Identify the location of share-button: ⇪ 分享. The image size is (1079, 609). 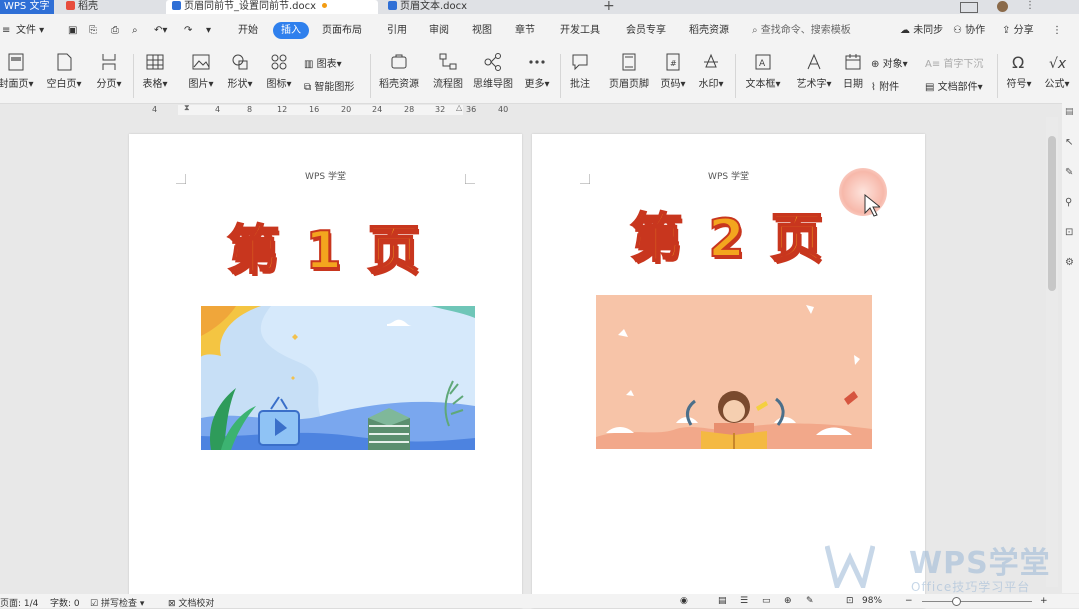
(1018, 30).